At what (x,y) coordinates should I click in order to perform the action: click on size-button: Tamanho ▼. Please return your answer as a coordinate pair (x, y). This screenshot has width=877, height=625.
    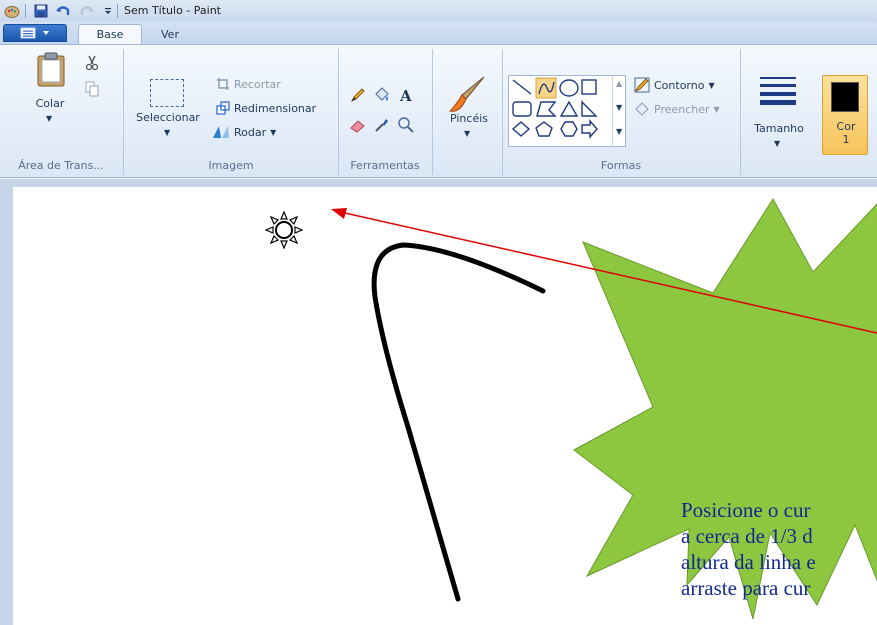
    Looking at the image, I should click on (779, 99).